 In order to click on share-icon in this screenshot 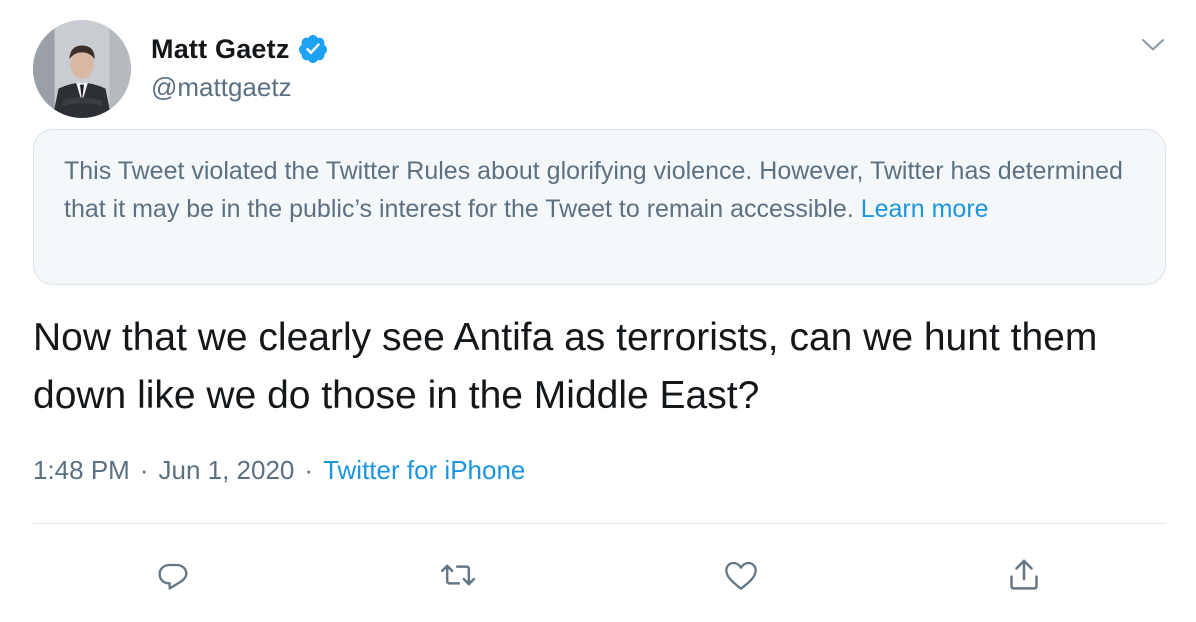, I will do `click(1024, 574)`.